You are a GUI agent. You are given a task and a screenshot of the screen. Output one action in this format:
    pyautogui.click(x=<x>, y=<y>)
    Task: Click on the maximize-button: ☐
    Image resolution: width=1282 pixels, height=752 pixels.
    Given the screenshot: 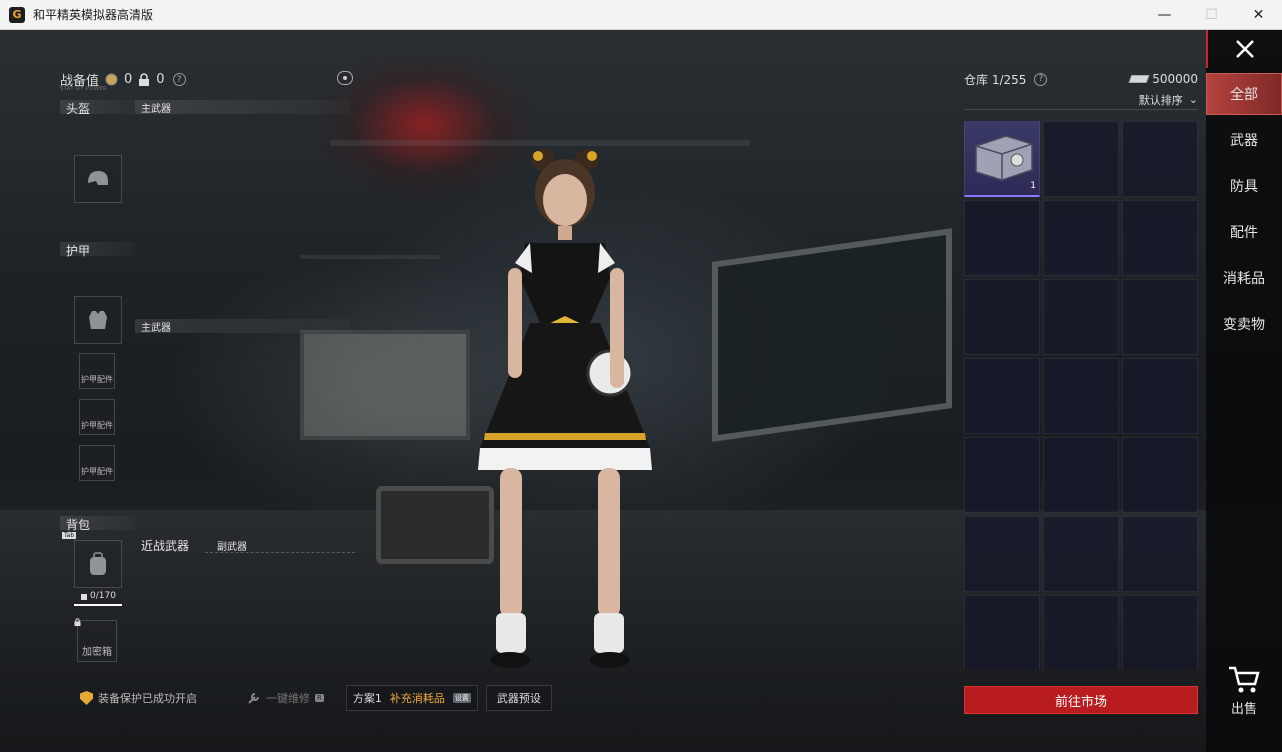 What is the action you would take?
    pyautogui.click(x=1211, y=15)
    